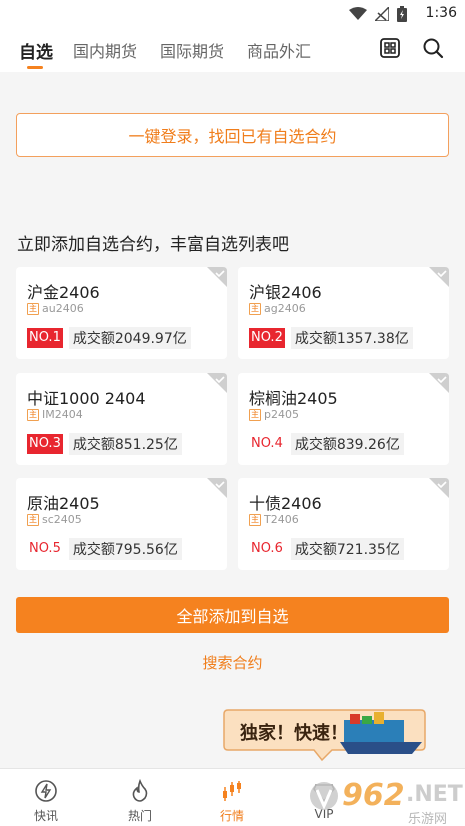 Image resolution: width=465 pixels, height=826 pixels. Describe the element at coordinates (35, 67) in the screenshot. I see `active-tab-indicator` at that location.